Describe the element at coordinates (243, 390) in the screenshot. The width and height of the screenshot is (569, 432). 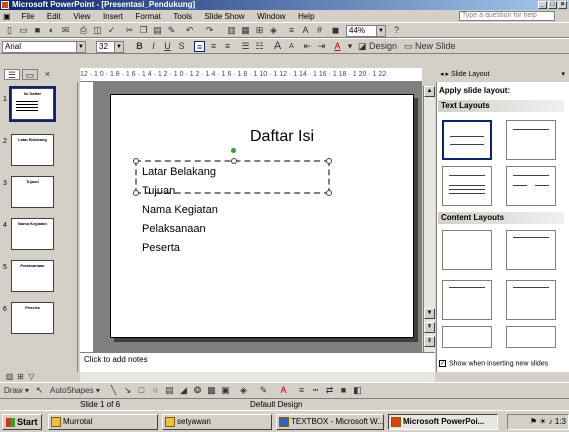
I see `fill-color-icon: ◈` at that location.